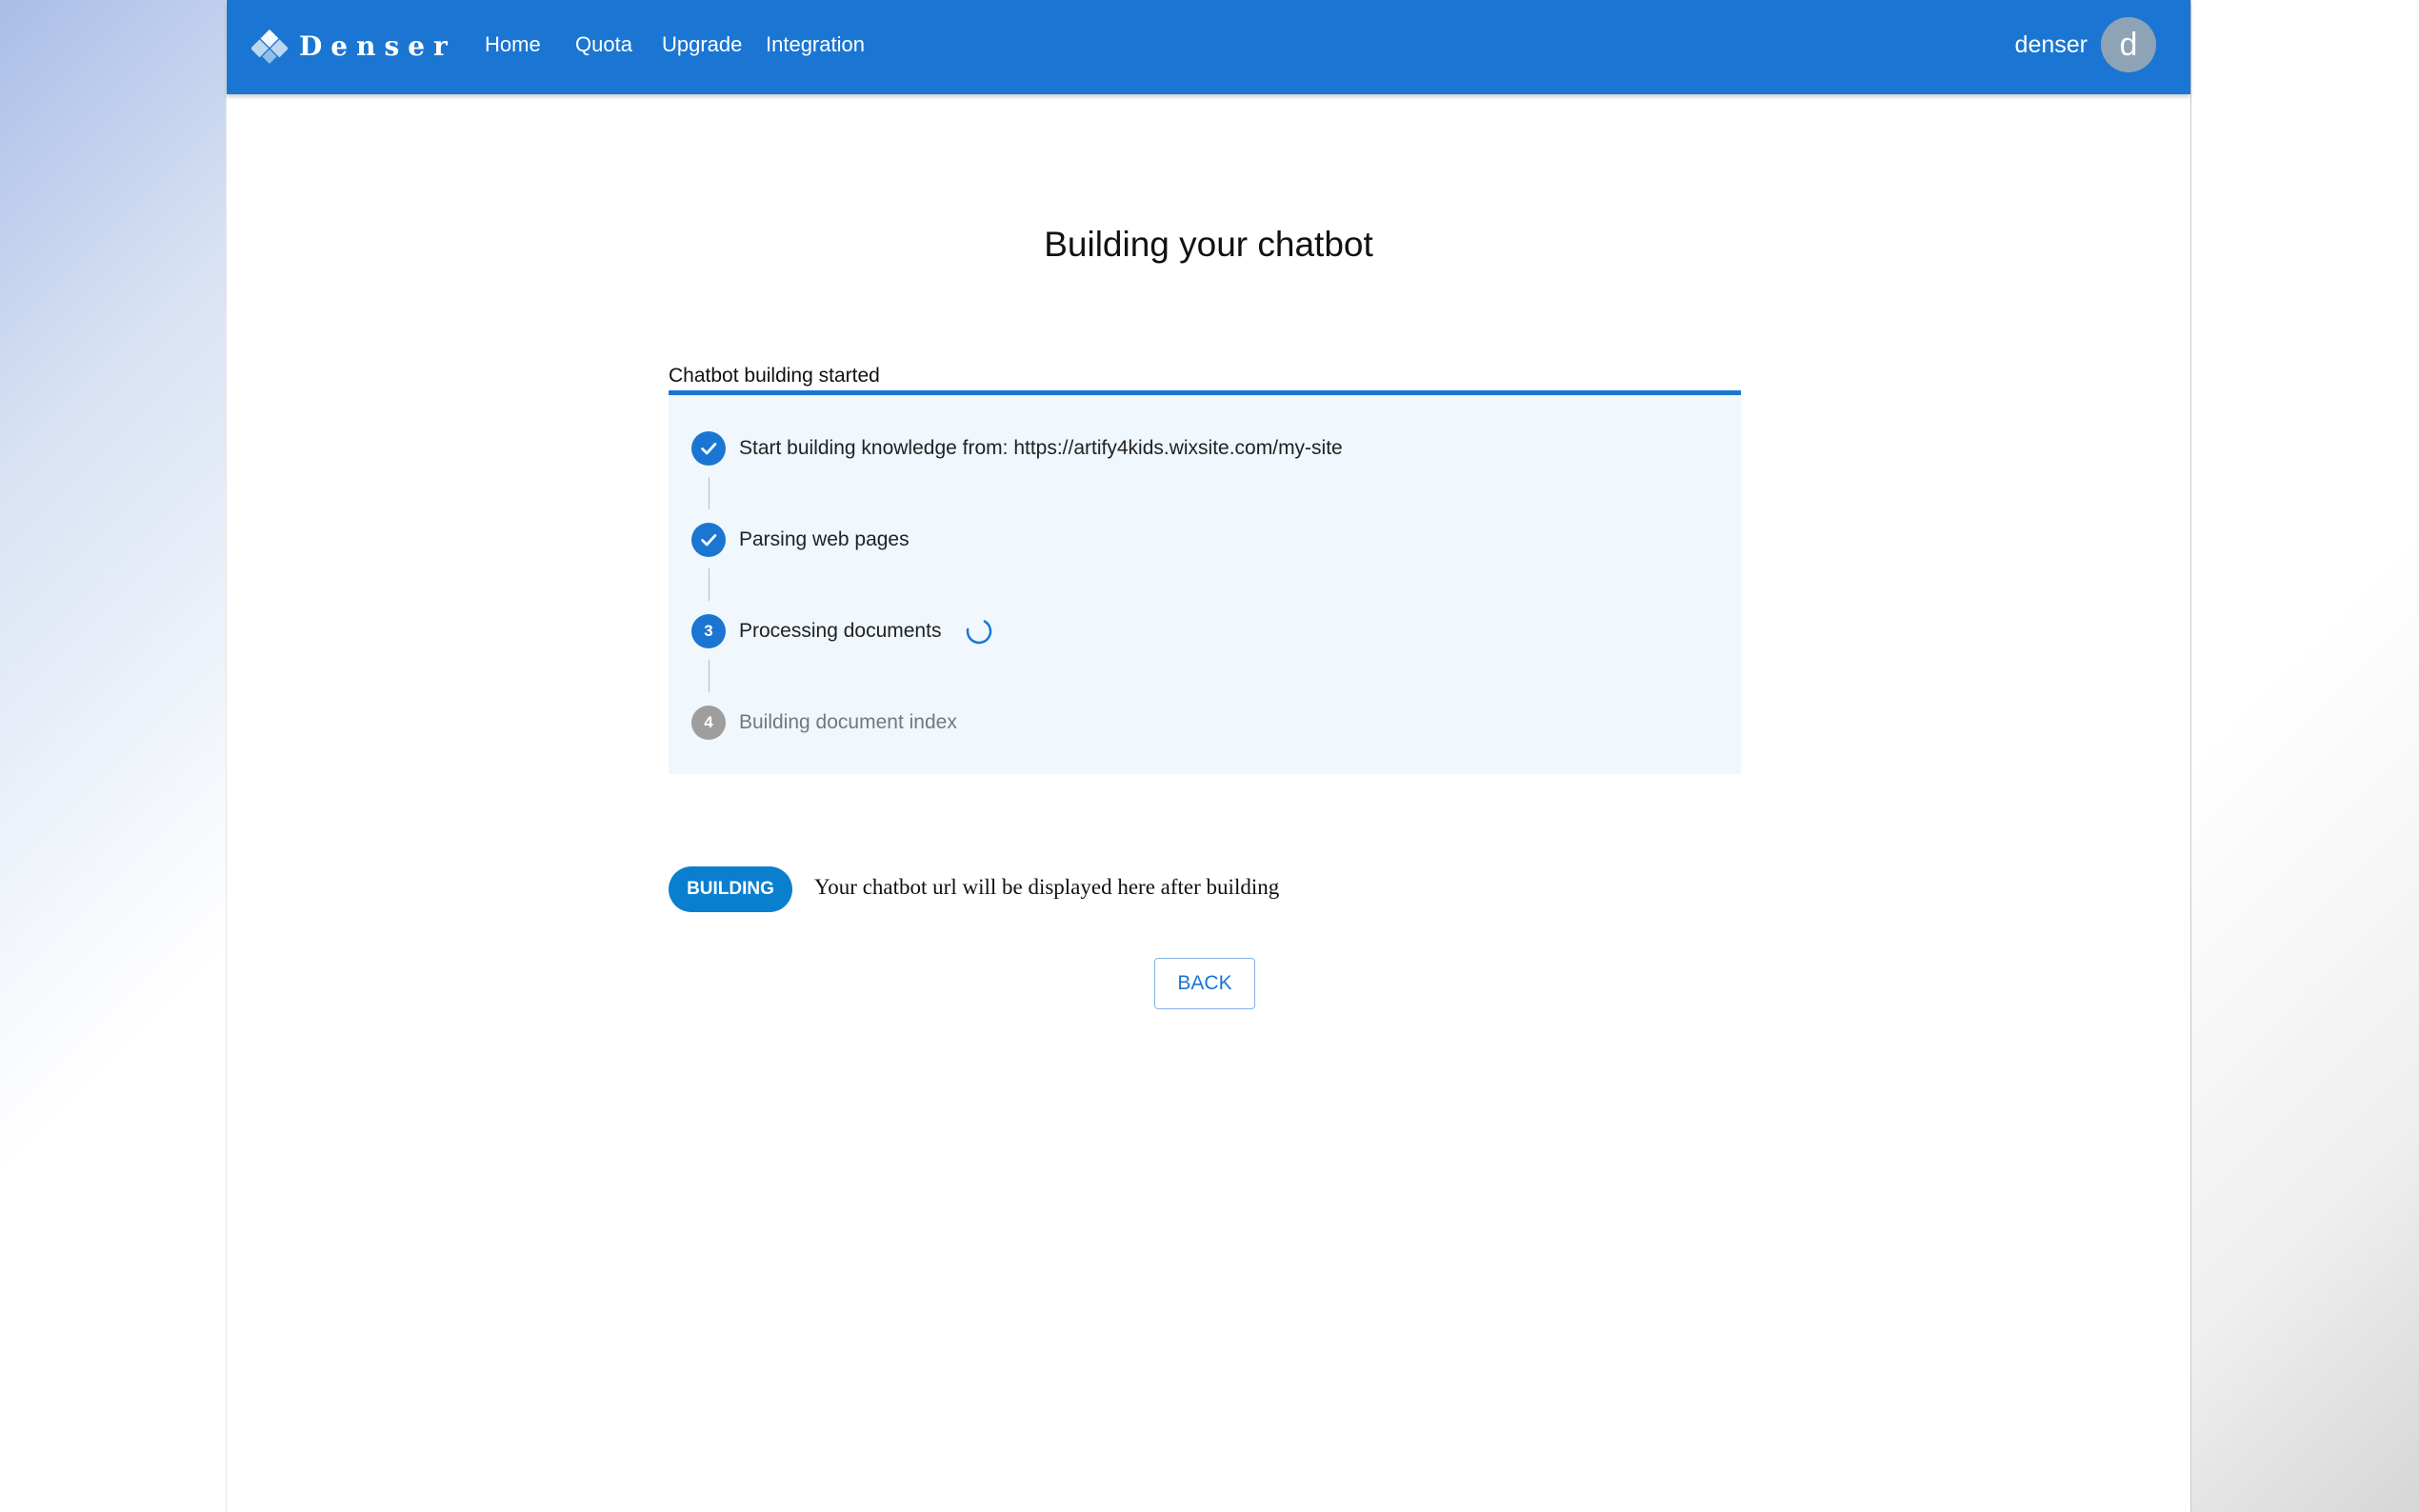 This screenshot has width=2419, height=1512. What do you see at coordinates (2051, 44) in the screenshot?
I see `user-name: denser` at bounding box center [2051, 44].